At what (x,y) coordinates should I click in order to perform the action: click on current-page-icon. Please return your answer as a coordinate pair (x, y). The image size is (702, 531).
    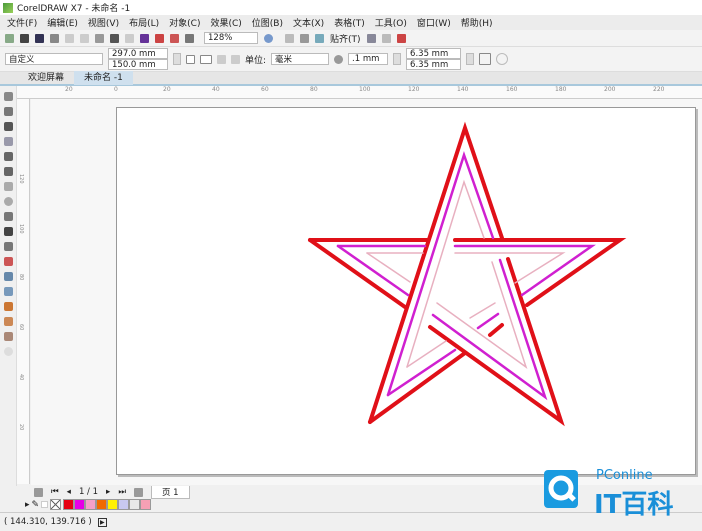
    Looking at the image, I should click on (235, 59).